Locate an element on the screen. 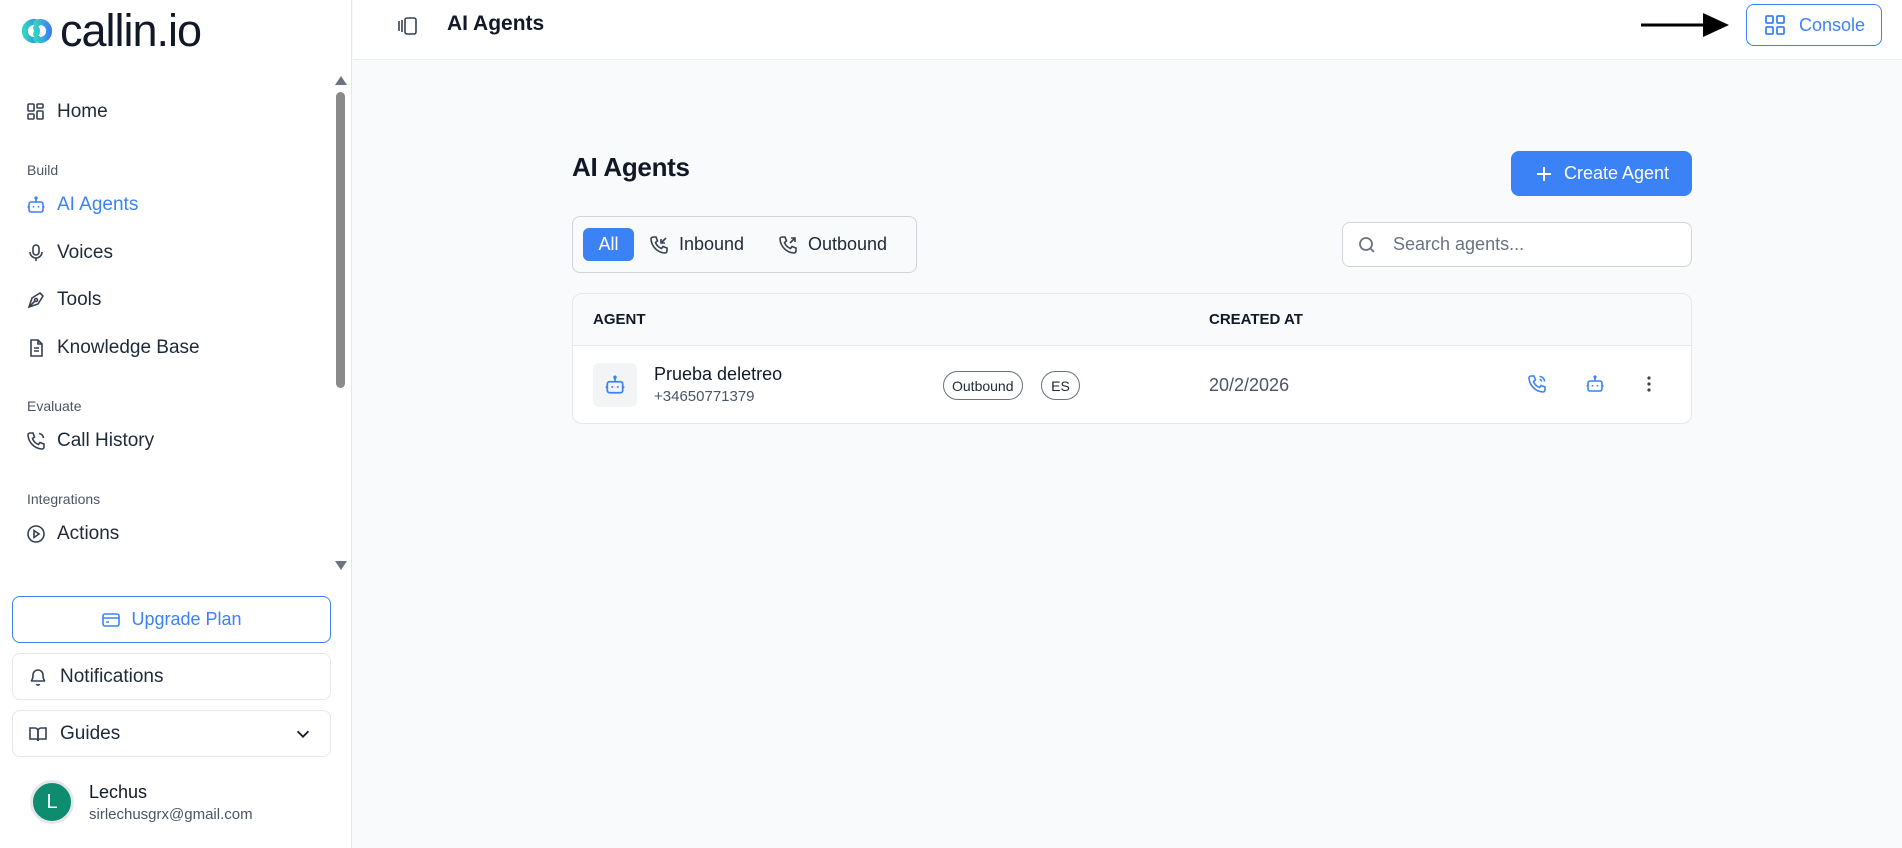 Image resolution: width=1902 pixels, height=848 pixels. section-label-integrations: Integrations is located at coordinates (64, 499).